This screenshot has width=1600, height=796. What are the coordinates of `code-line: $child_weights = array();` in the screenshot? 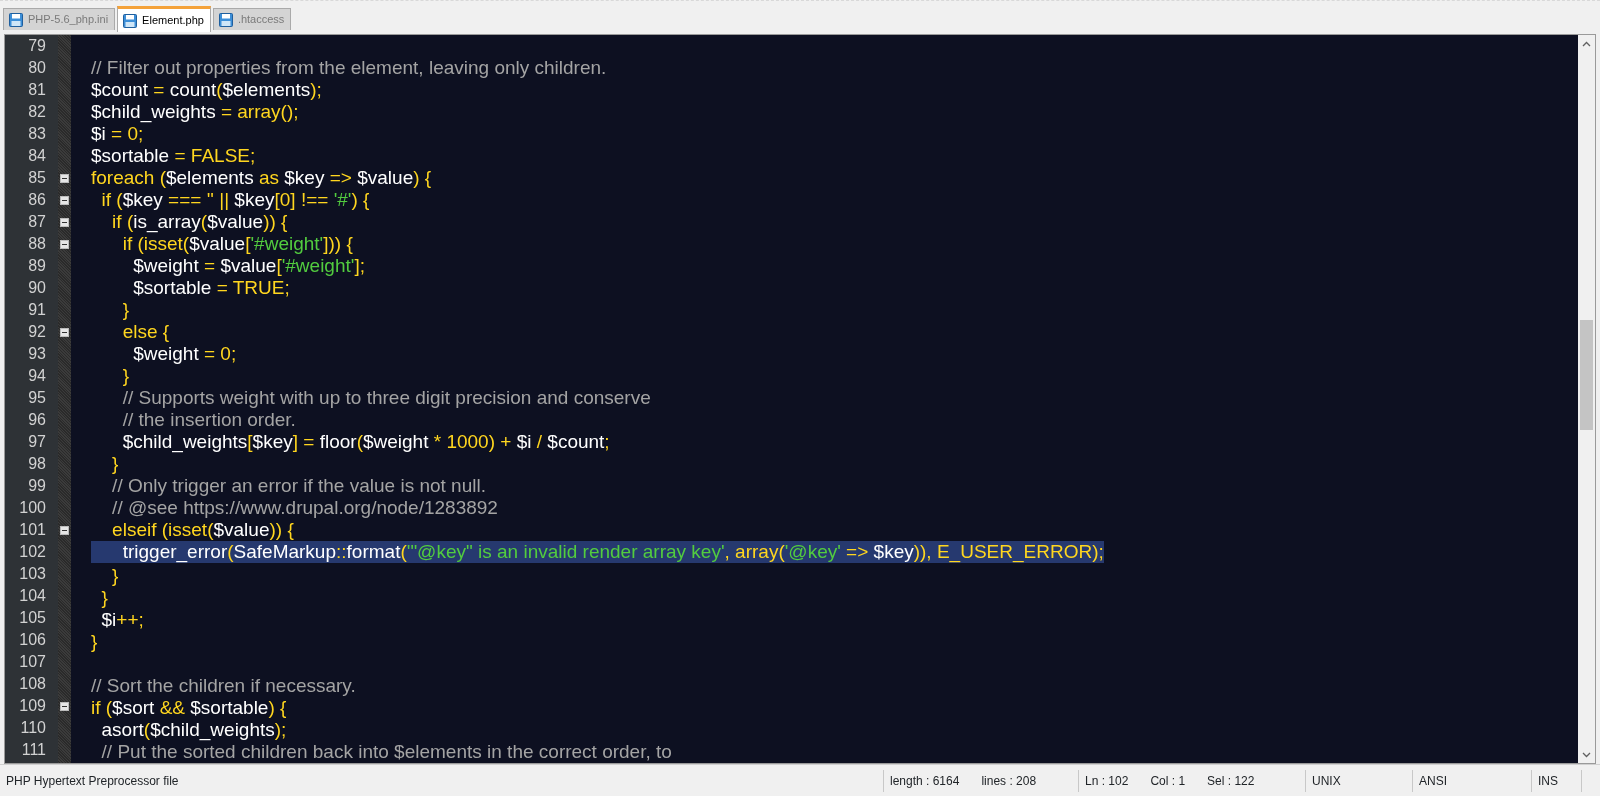 It's located at (195, 112).